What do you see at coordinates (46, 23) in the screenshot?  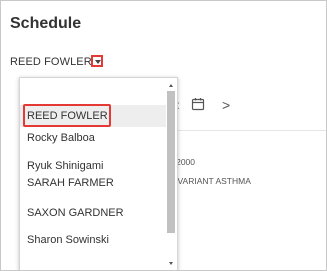 I see `page-title: Schedule` at bounding box center [46, 23].